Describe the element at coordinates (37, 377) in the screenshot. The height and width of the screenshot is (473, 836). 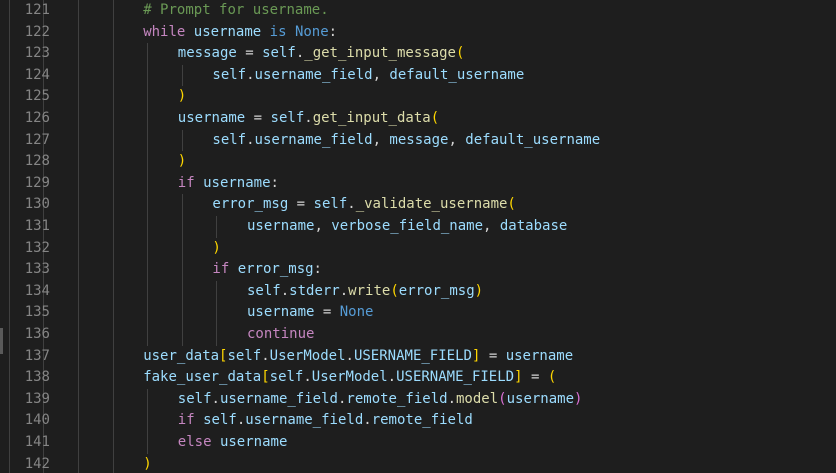
I see `line-number: 138` at that location.